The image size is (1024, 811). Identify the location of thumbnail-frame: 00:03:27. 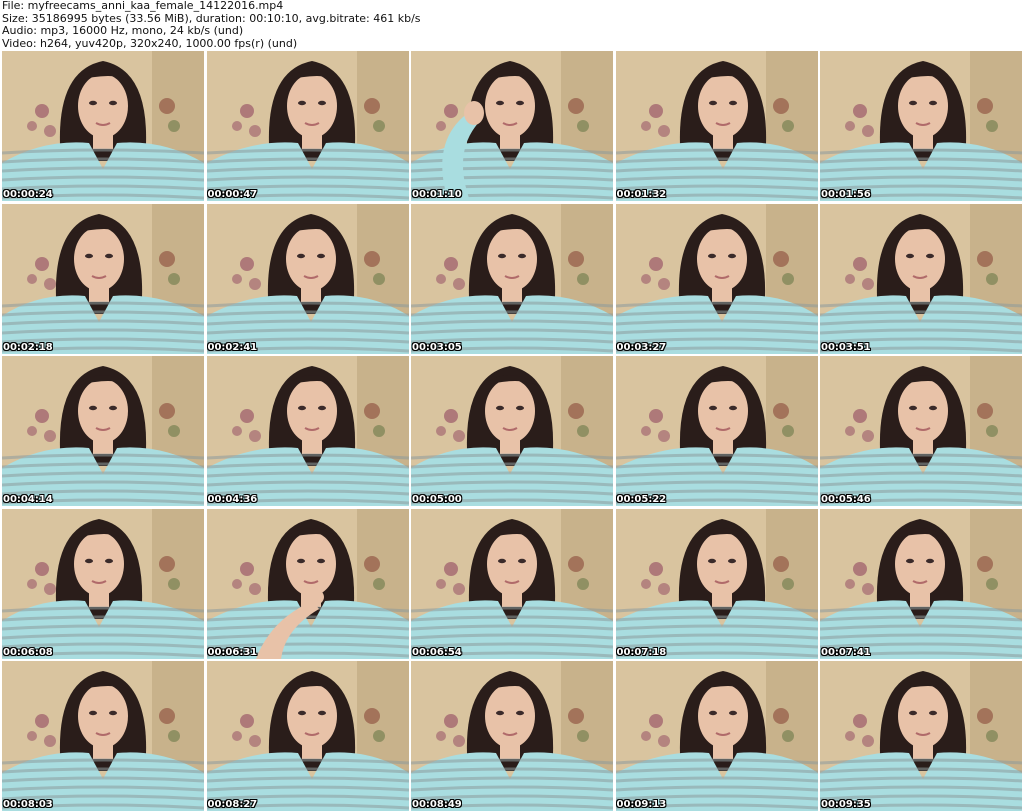
(716, 278).